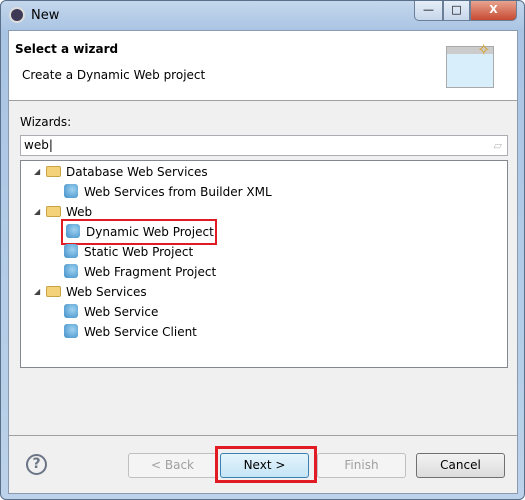 This screenshot has height=500, width=525. I want to click on tree-item: Web Service Client, so click(130, 332).